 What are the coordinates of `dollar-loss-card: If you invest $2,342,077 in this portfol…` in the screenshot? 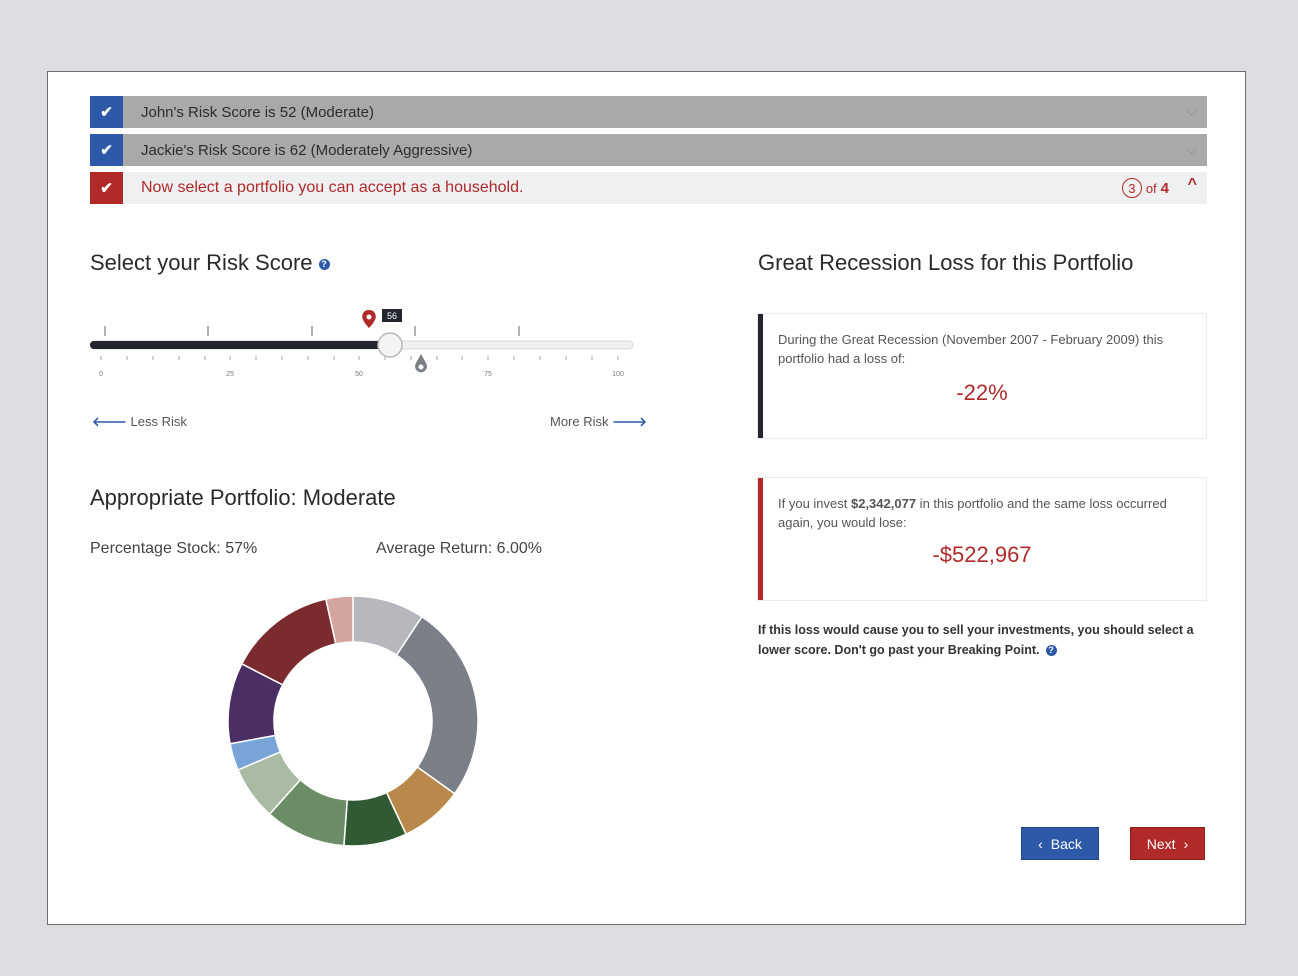 It's located at (982, 539).